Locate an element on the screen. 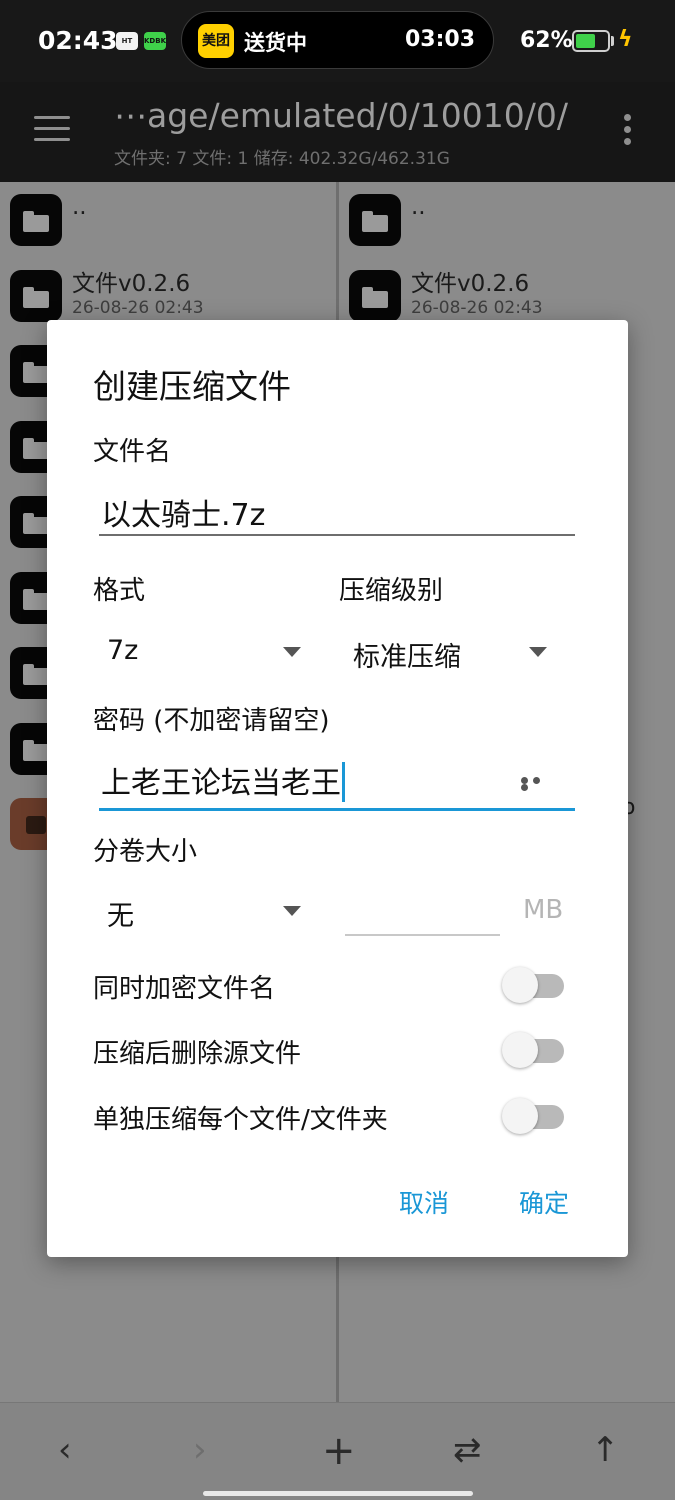 The image size is (675, 1500). volume-unit: MB is located at coordinates (543, 910).